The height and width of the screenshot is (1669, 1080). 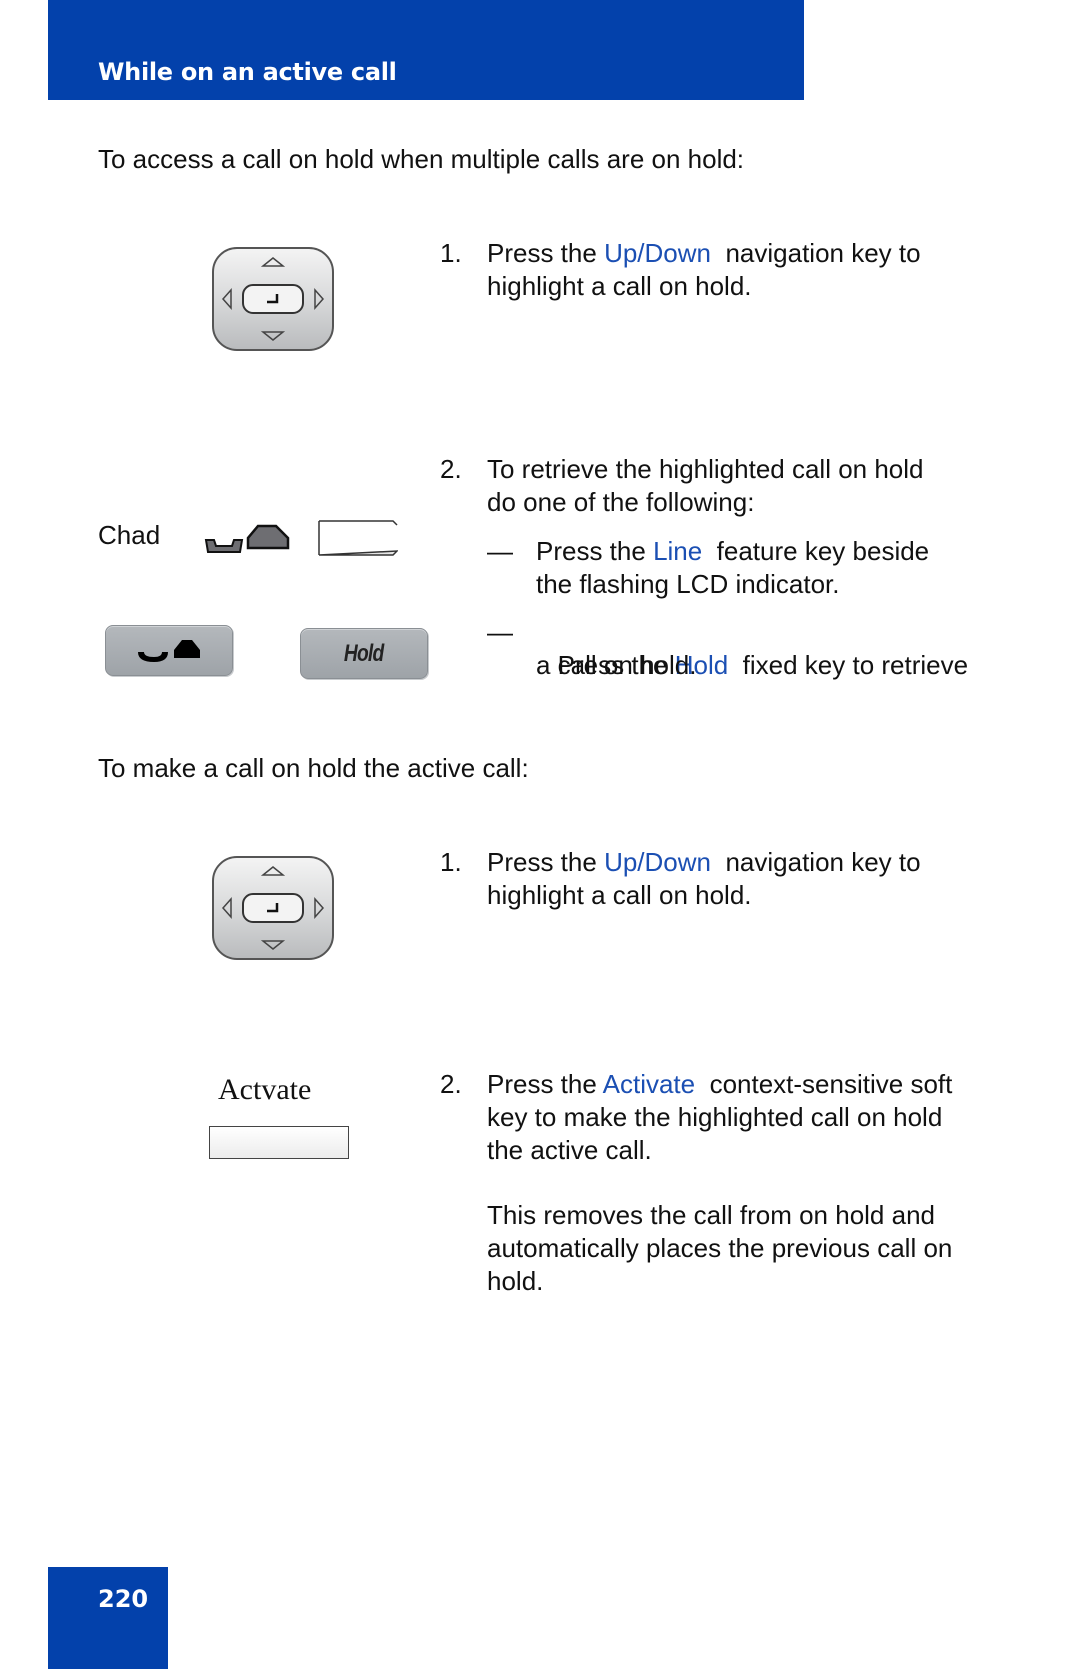 I want to click on note-text: hold., so click(x=515, y=1281).